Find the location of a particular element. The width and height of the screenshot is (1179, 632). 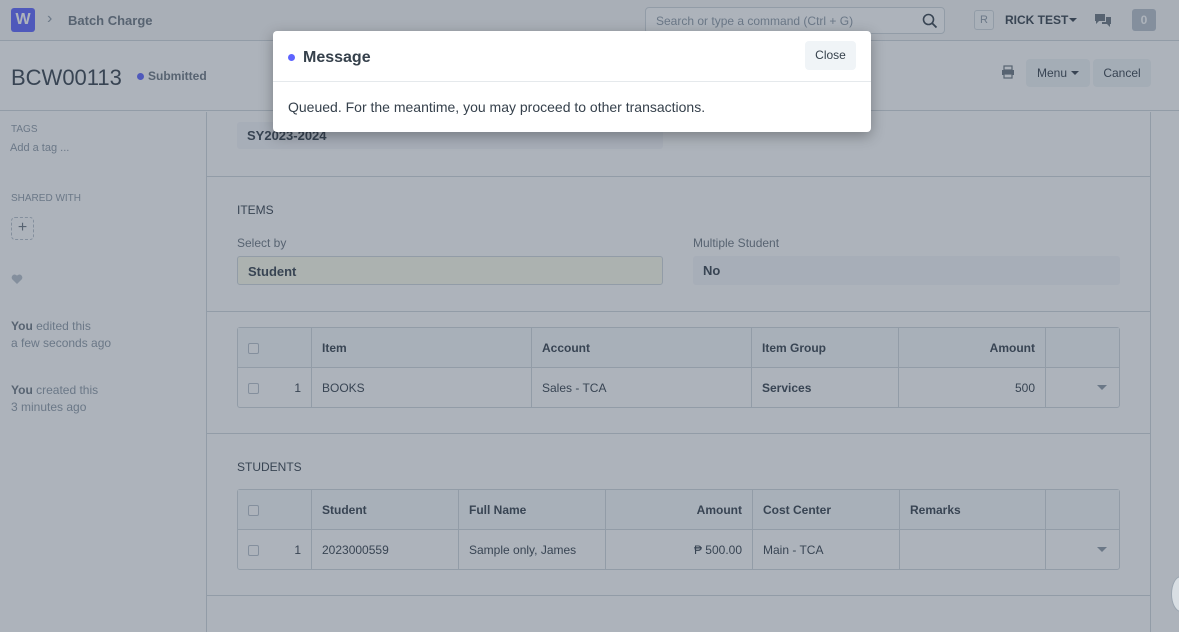

dialog-title: Message is located at coordinates (337, 57).